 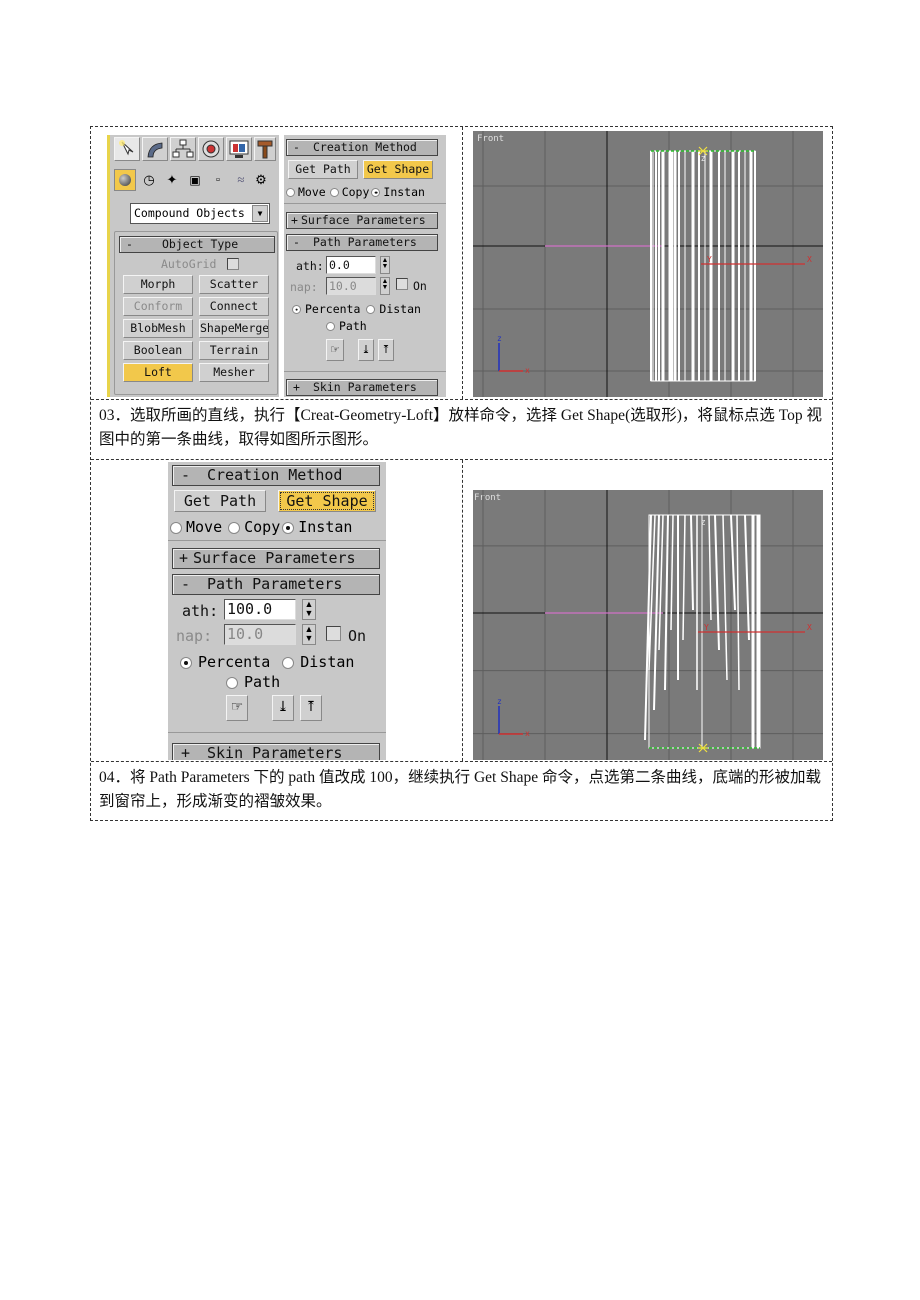 I want to click on instance-radio-group: Move Copy Instan, so click(x=261, y=527).